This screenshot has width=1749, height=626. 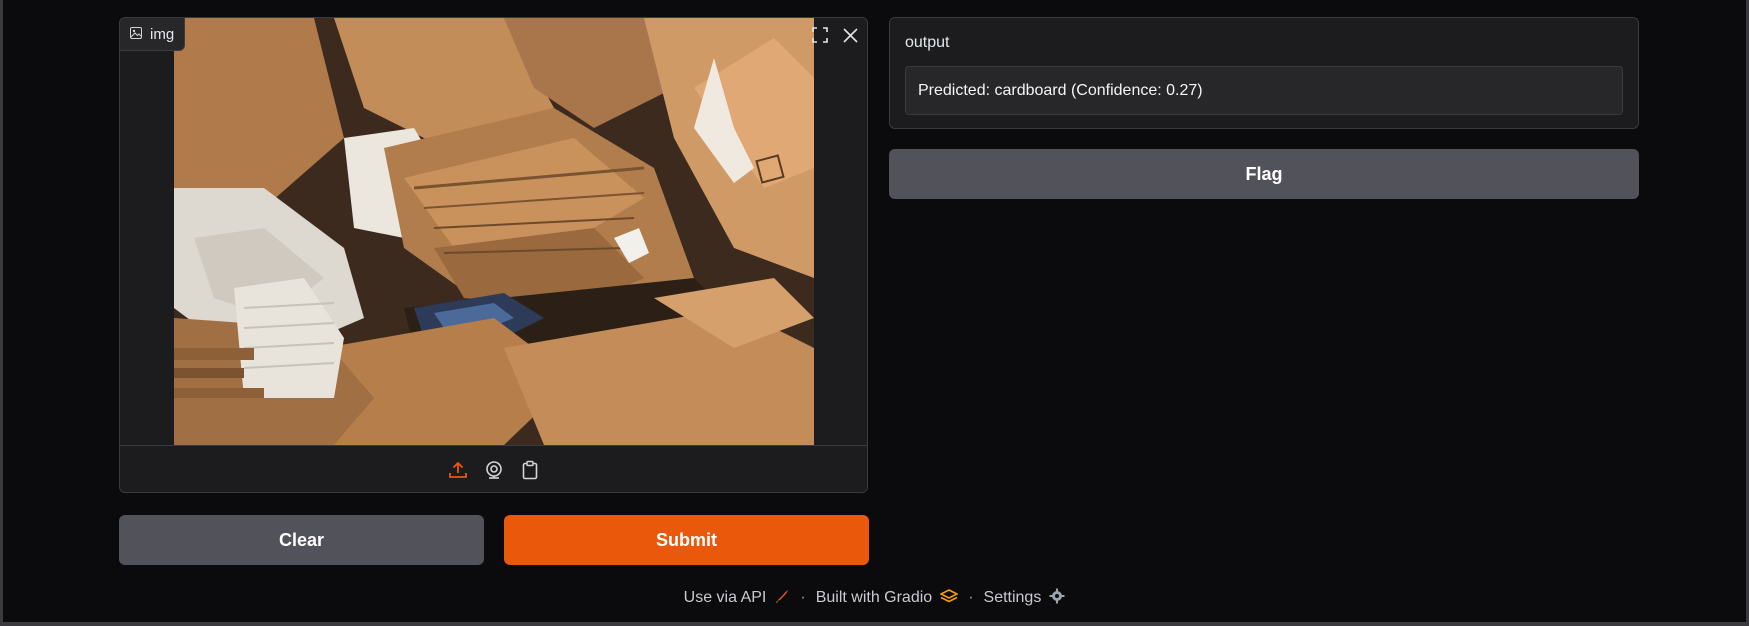 I want to click on submit-button: Submit, so click(x=686, y=540).